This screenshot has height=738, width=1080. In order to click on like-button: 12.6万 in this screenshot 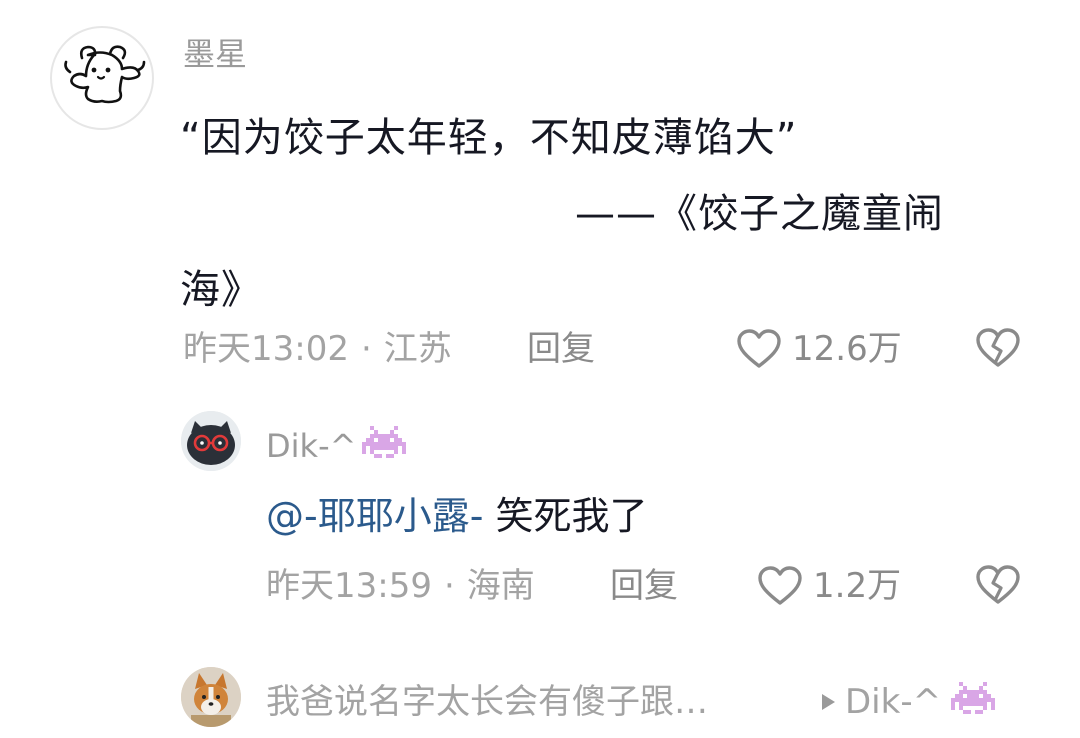, I will do `click(819, 349)`.